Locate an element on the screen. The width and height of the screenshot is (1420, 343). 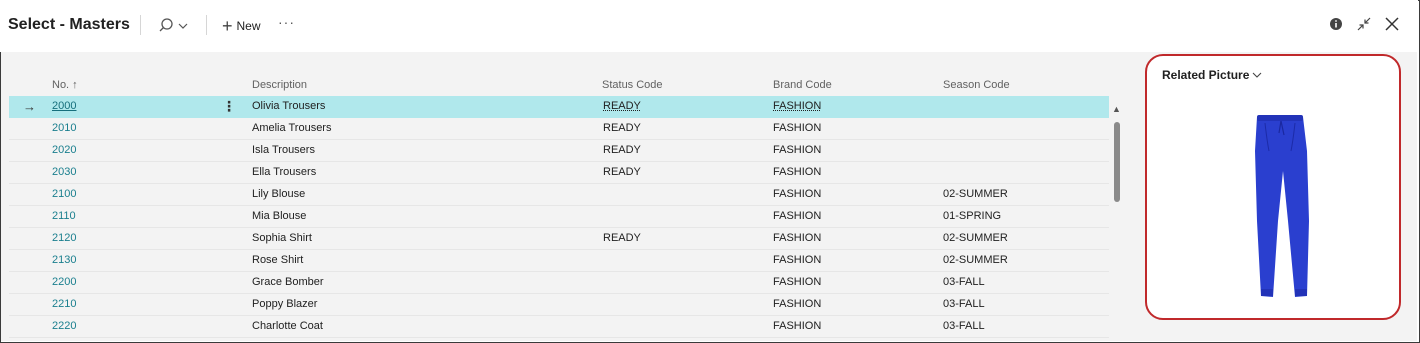
cell-no: 2210 is located at coordinates (64, 304).